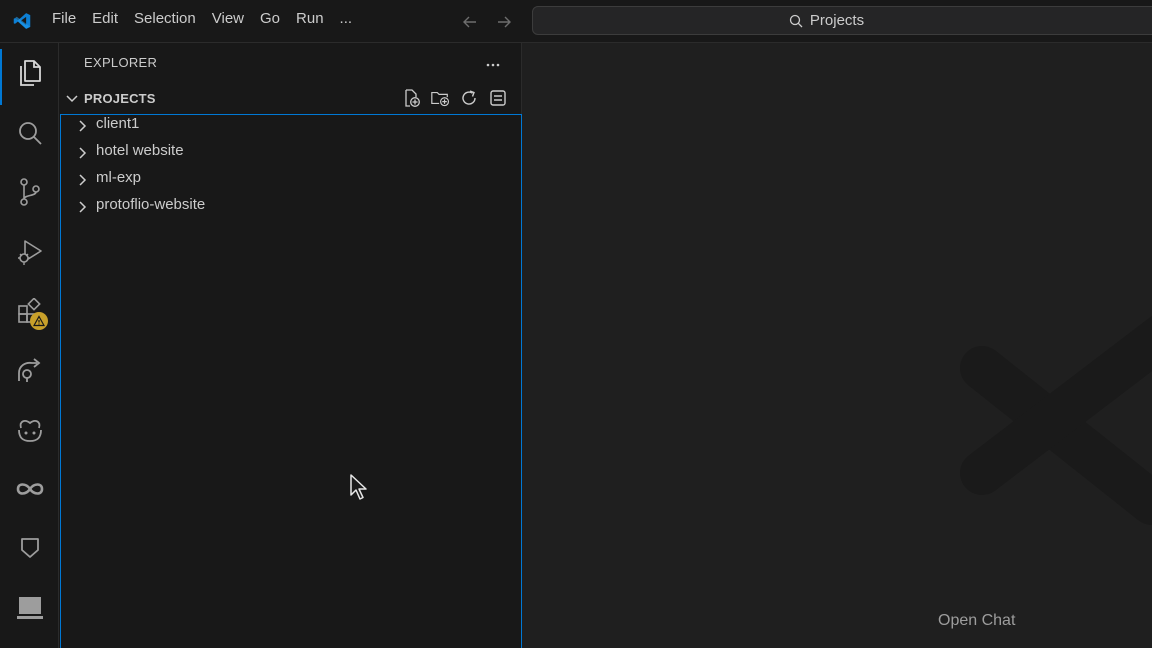 This screenshot has height=648, width=1152. I want to click on vscode-watermark-icon, so click(1052, 430).